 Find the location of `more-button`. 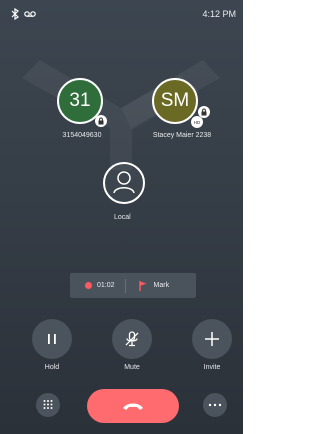

more-button is located at coordinates (215, 405).